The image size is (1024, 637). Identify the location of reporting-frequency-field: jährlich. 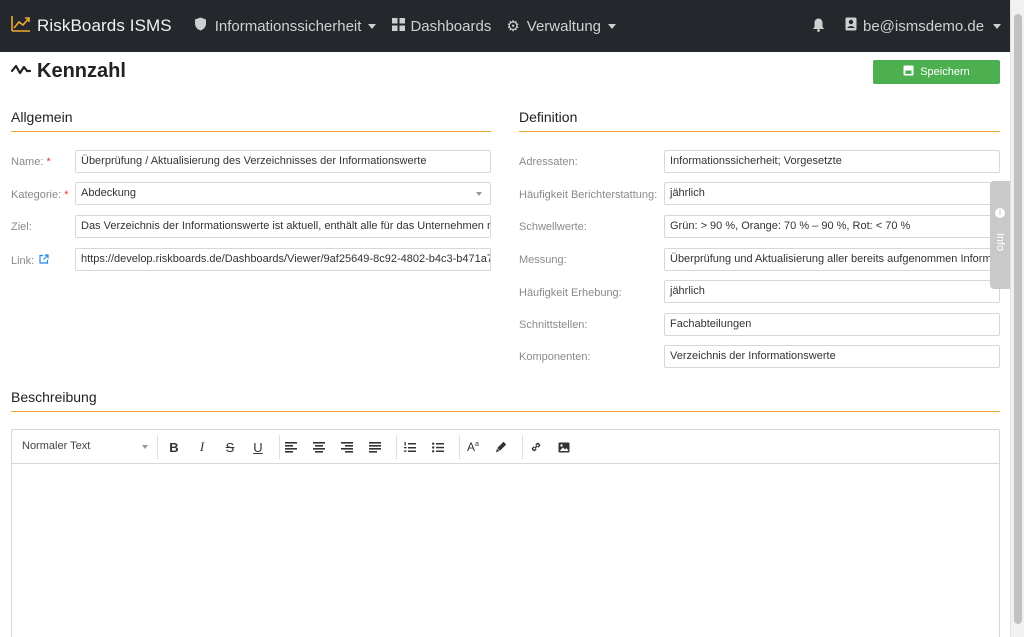
(832, 193).